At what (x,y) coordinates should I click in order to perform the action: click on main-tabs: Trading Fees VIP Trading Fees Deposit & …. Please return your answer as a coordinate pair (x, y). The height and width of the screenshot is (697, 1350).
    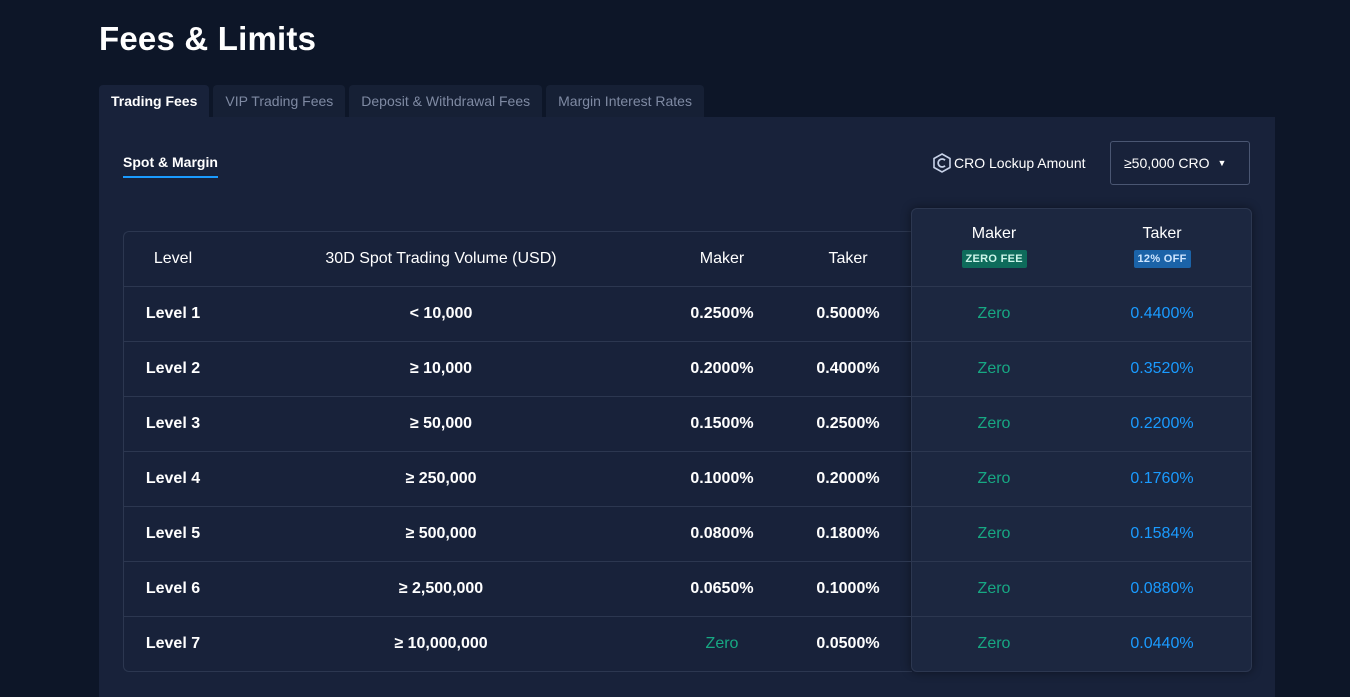
    Looking at the image, I should click on (403, 101).